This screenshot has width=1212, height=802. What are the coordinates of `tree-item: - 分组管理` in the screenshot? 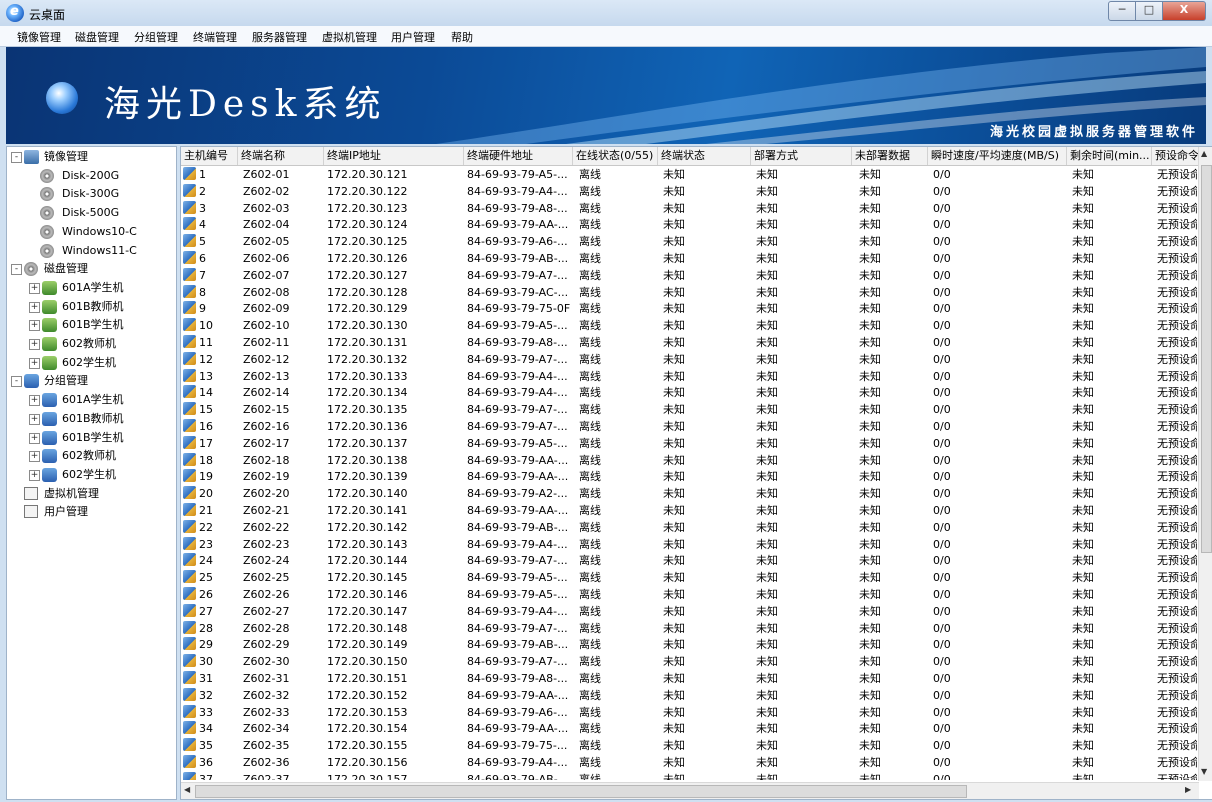 It's located at (90, 381).